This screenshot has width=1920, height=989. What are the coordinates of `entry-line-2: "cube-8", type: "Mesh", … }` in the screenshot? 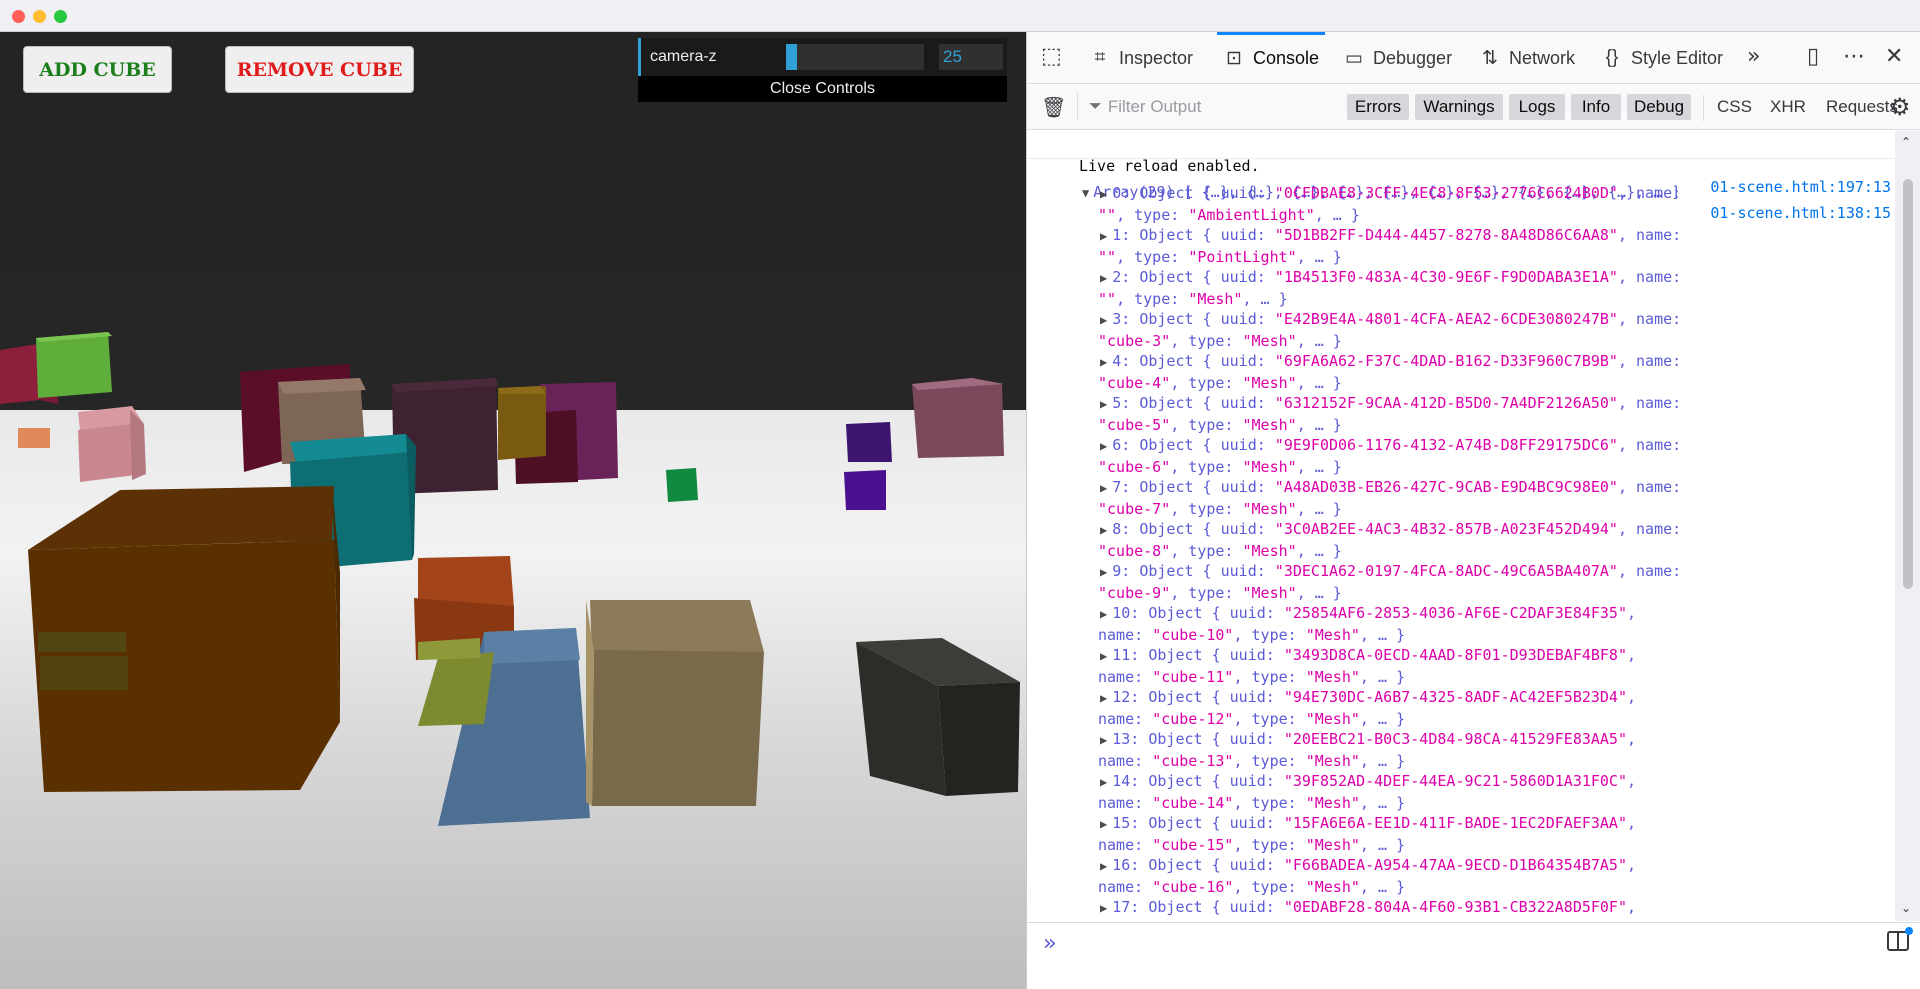 It's located at (1220, 551).